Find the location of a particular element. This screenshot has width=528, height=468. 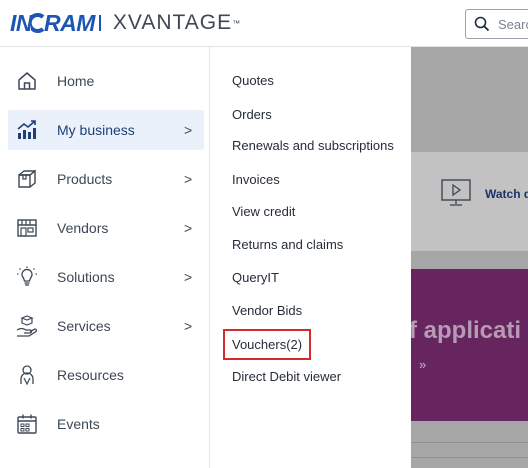

nav-item-solutions: Solutions > is located at coordinates (106, 277).